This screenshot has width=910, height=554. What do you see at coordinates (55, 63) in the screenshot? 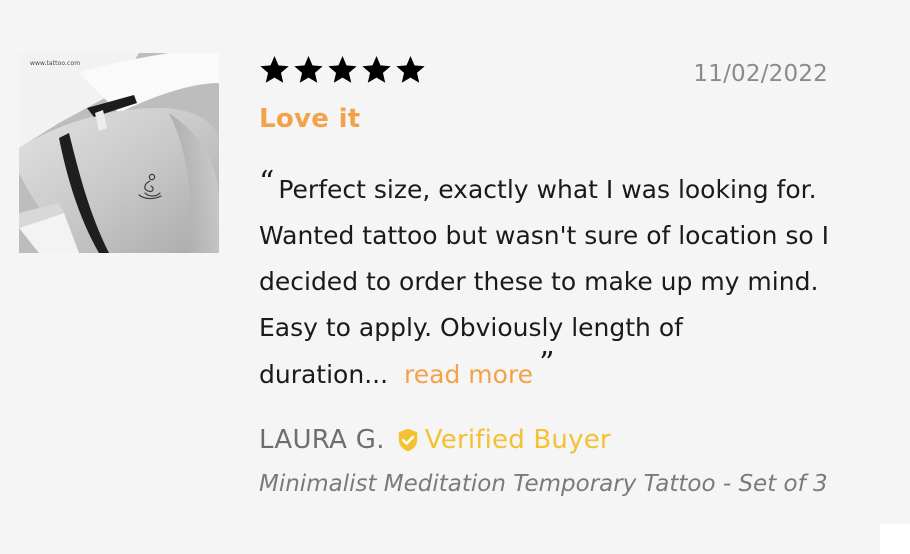
I see `photo-watermark: www.tattoo.com` at bounding box center [55, 63].